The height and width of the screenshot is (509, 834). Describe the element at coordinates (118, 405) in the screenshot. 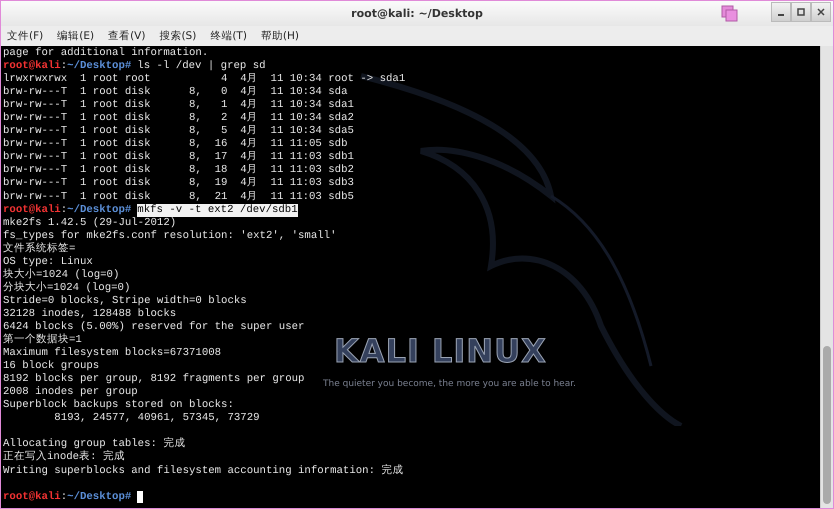

I see `terminal-line: Superblock backups stored on blocks:` at that location.